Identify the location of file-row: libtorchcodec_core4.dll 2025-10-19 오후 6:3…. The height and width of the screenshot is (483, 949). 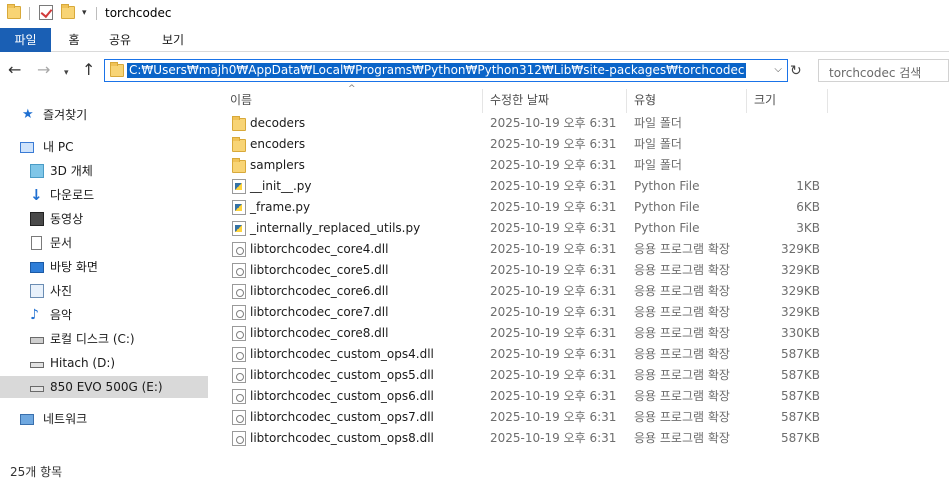
(580, 249).